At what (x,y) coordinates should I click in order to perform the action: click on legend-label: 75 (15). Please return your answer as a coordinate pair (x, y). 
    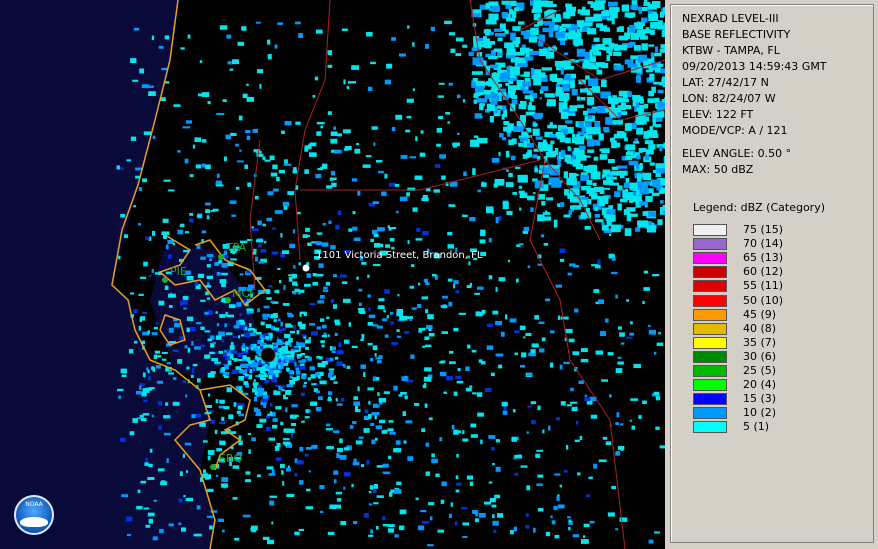
    Looking at the image, I should click on (763, 229).